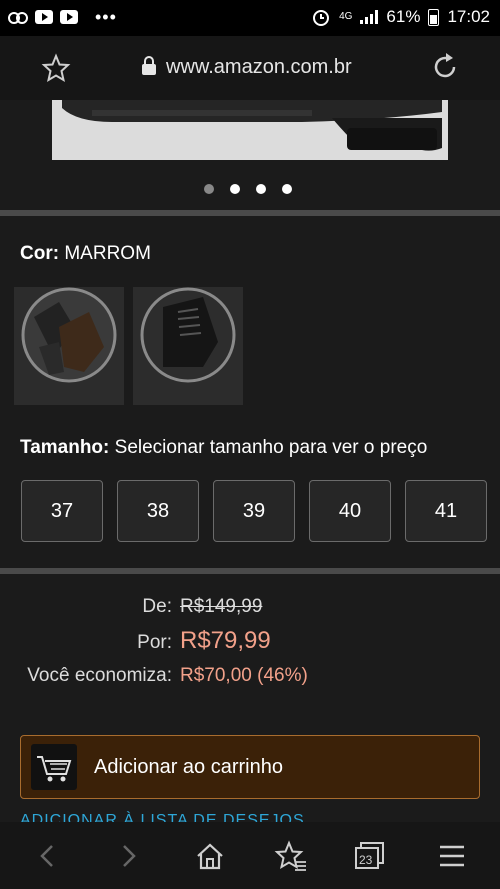 This screenshot has width=500, height=889. What do you see at coordinates (225, 640) in the screenshot?
I see `price-current: R$79,99` at bounding box center [225, 640].